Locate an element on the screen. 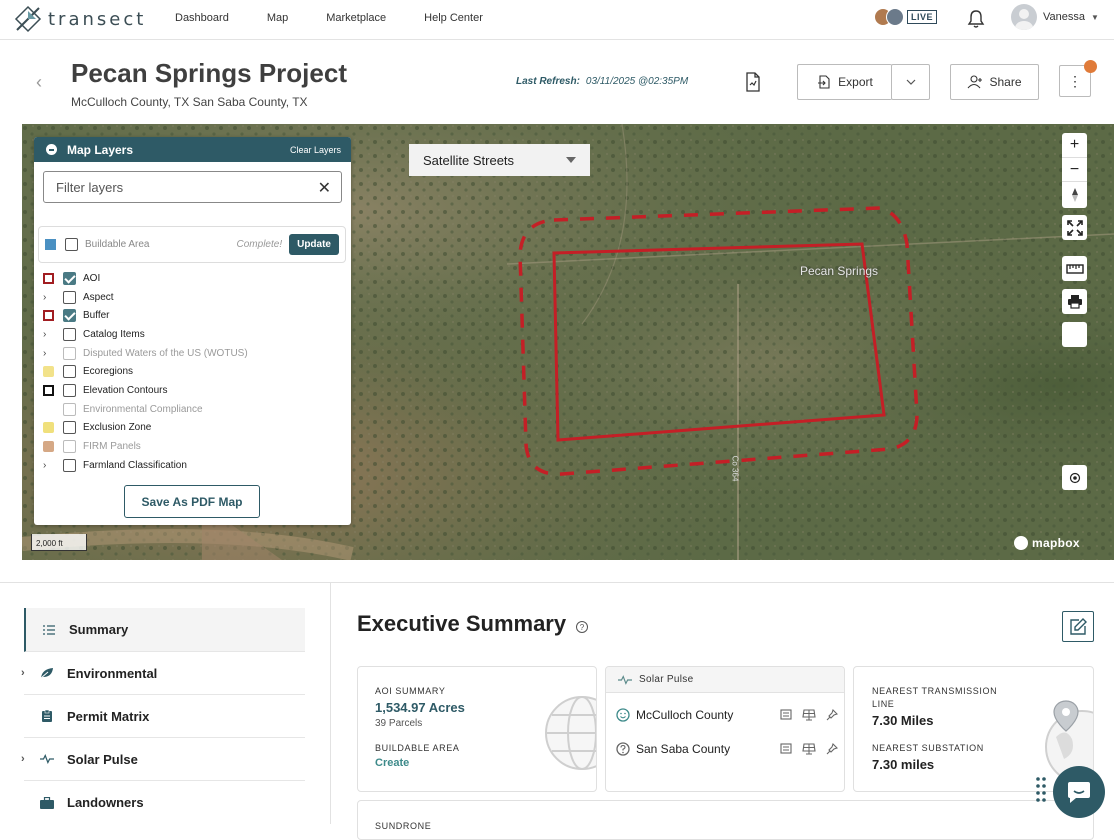  nav-map: Map is located at coordinates (277, 18).